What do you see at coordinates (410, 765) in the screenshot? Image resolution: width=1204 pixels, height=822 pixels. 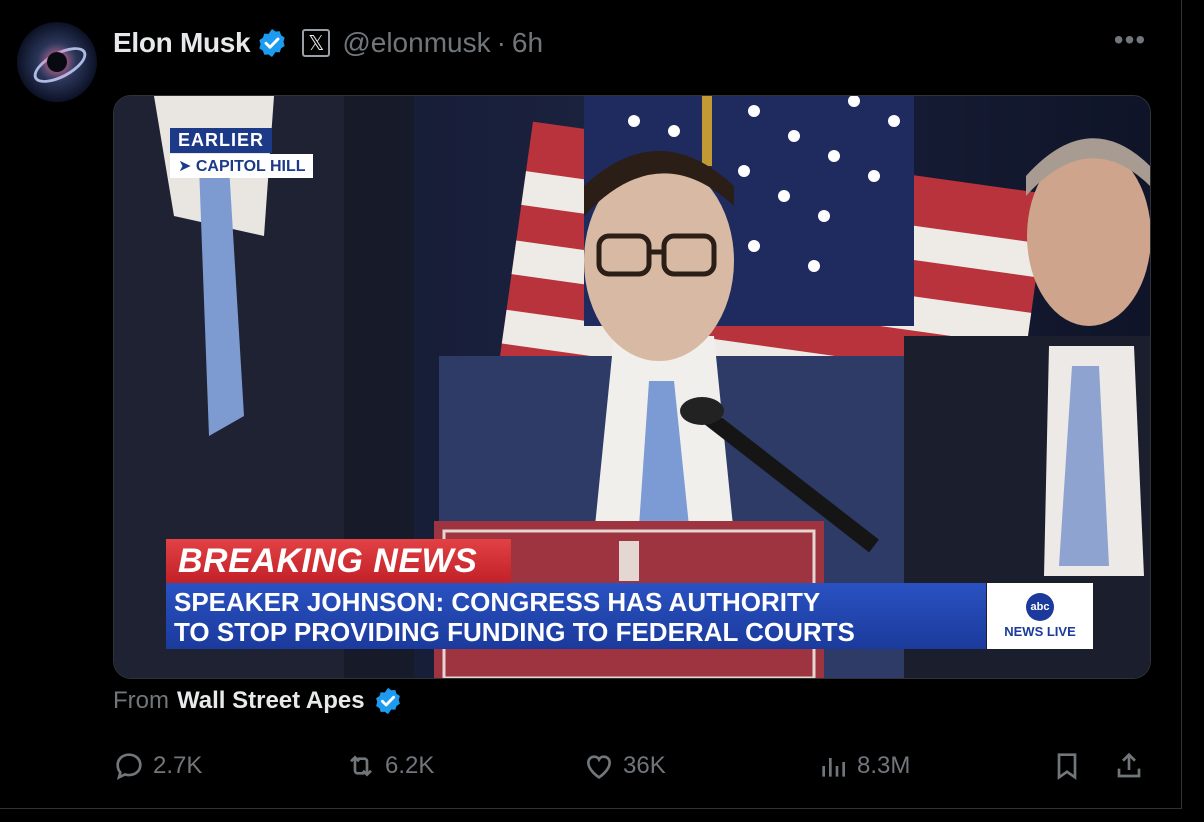 I see `repost-count: 6.2K` at bounding box center [410, 765].